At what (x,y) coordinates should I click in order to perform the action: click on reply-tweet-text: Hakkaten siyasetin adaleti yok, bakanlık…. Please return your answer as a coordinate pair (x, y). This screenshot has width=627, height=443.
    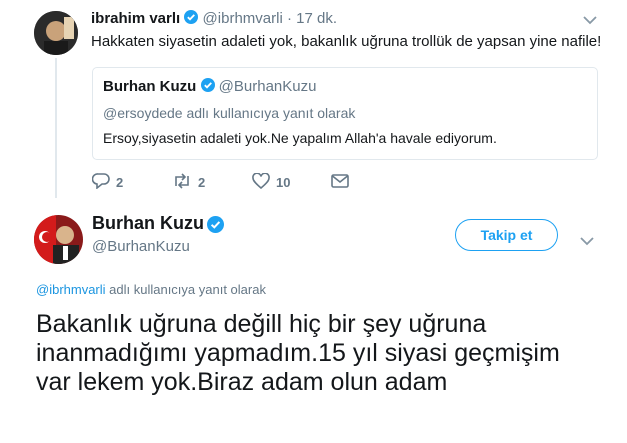
    Looking at the image, I should click on (346, 41).